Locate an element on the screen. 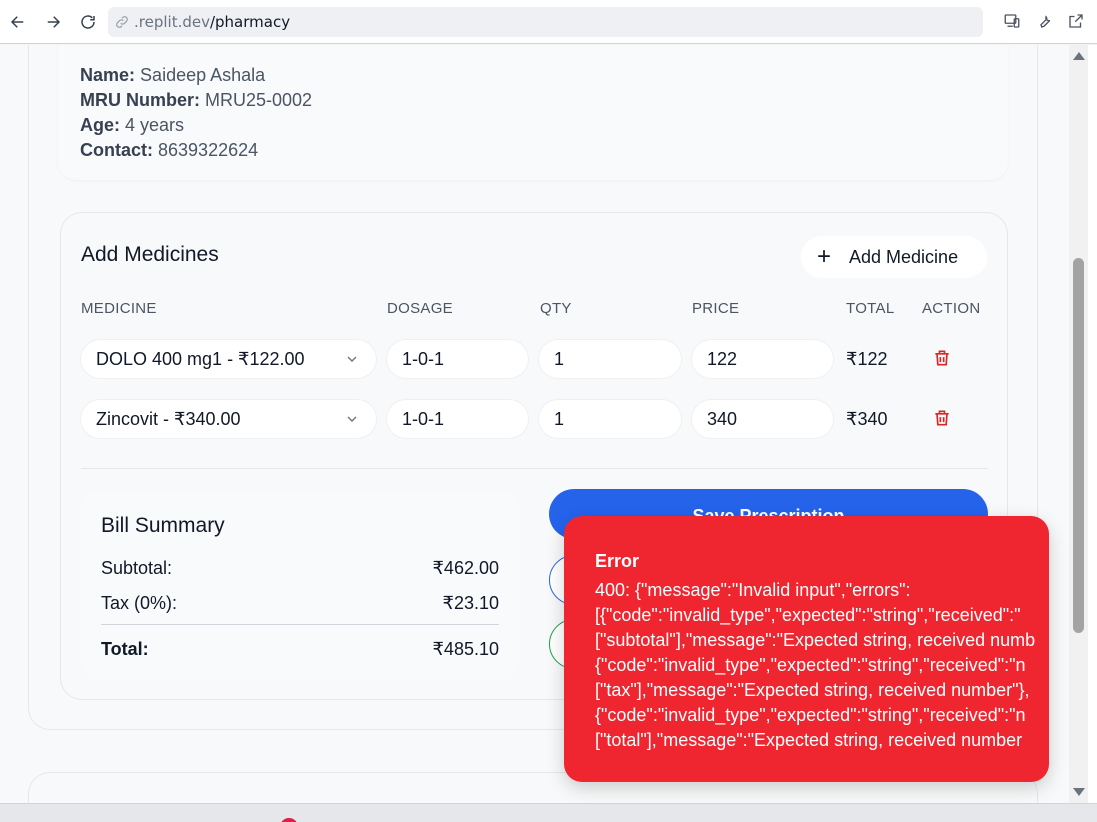  address-bar: .replit.dev/pharmacy is located at coordinates (545, 22).